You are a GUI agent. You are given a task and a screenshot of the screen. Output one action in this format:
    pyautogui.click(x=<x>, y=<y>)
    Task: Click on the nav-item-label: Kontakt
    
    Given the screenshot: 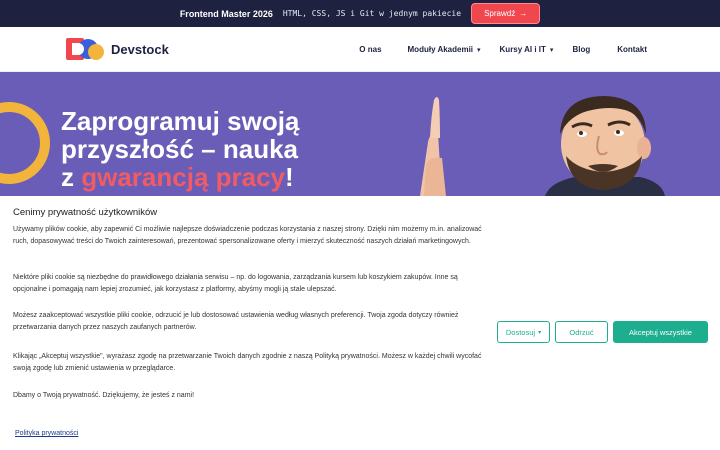 What is the action you would take?
    pyautogui.click(x=632, y=49)
    